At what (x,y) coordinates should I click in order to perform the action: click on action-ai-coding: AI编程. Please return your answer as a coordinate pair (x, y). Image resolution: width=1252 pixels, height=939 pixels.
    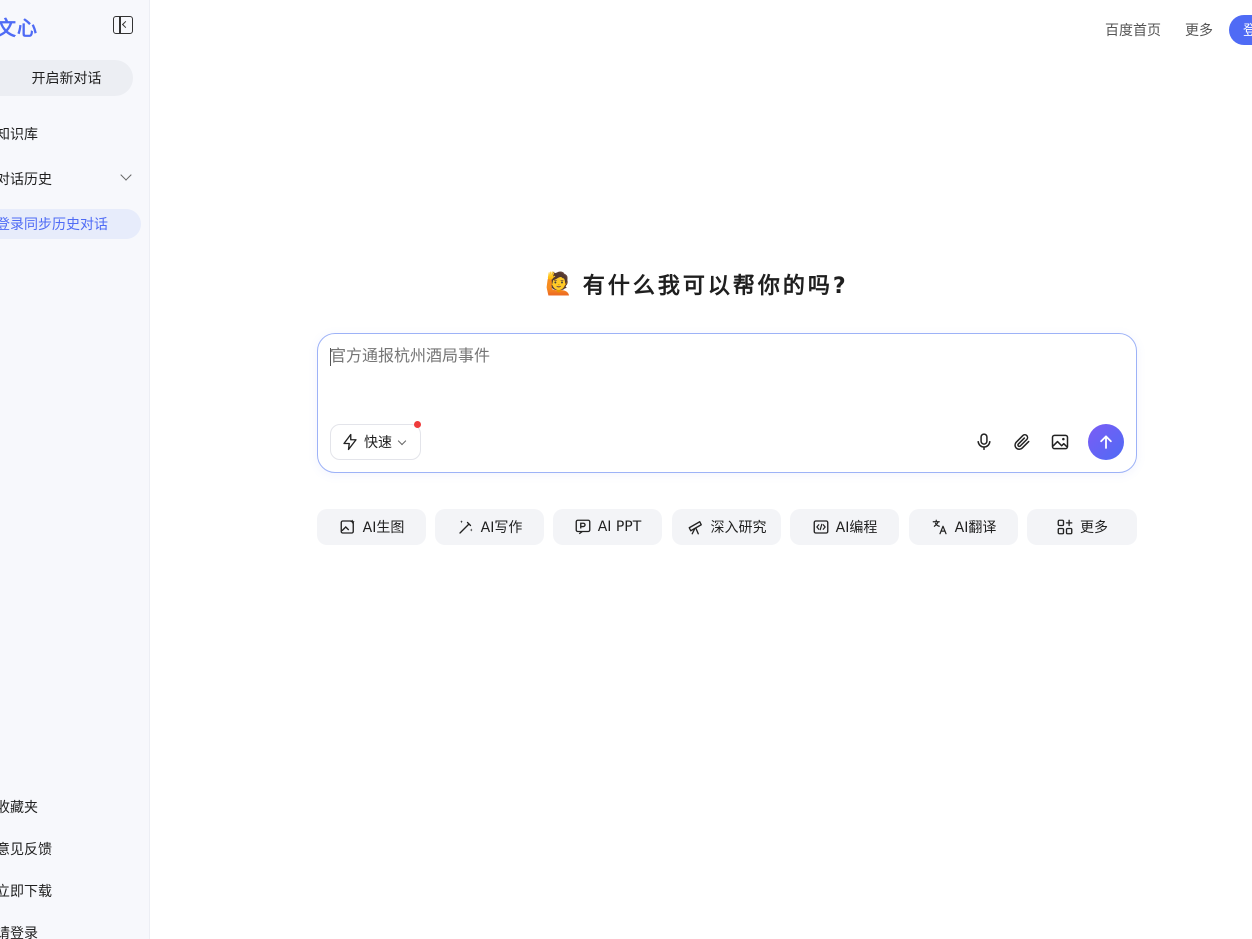
    Looking at the image, I should click on (844, 527).